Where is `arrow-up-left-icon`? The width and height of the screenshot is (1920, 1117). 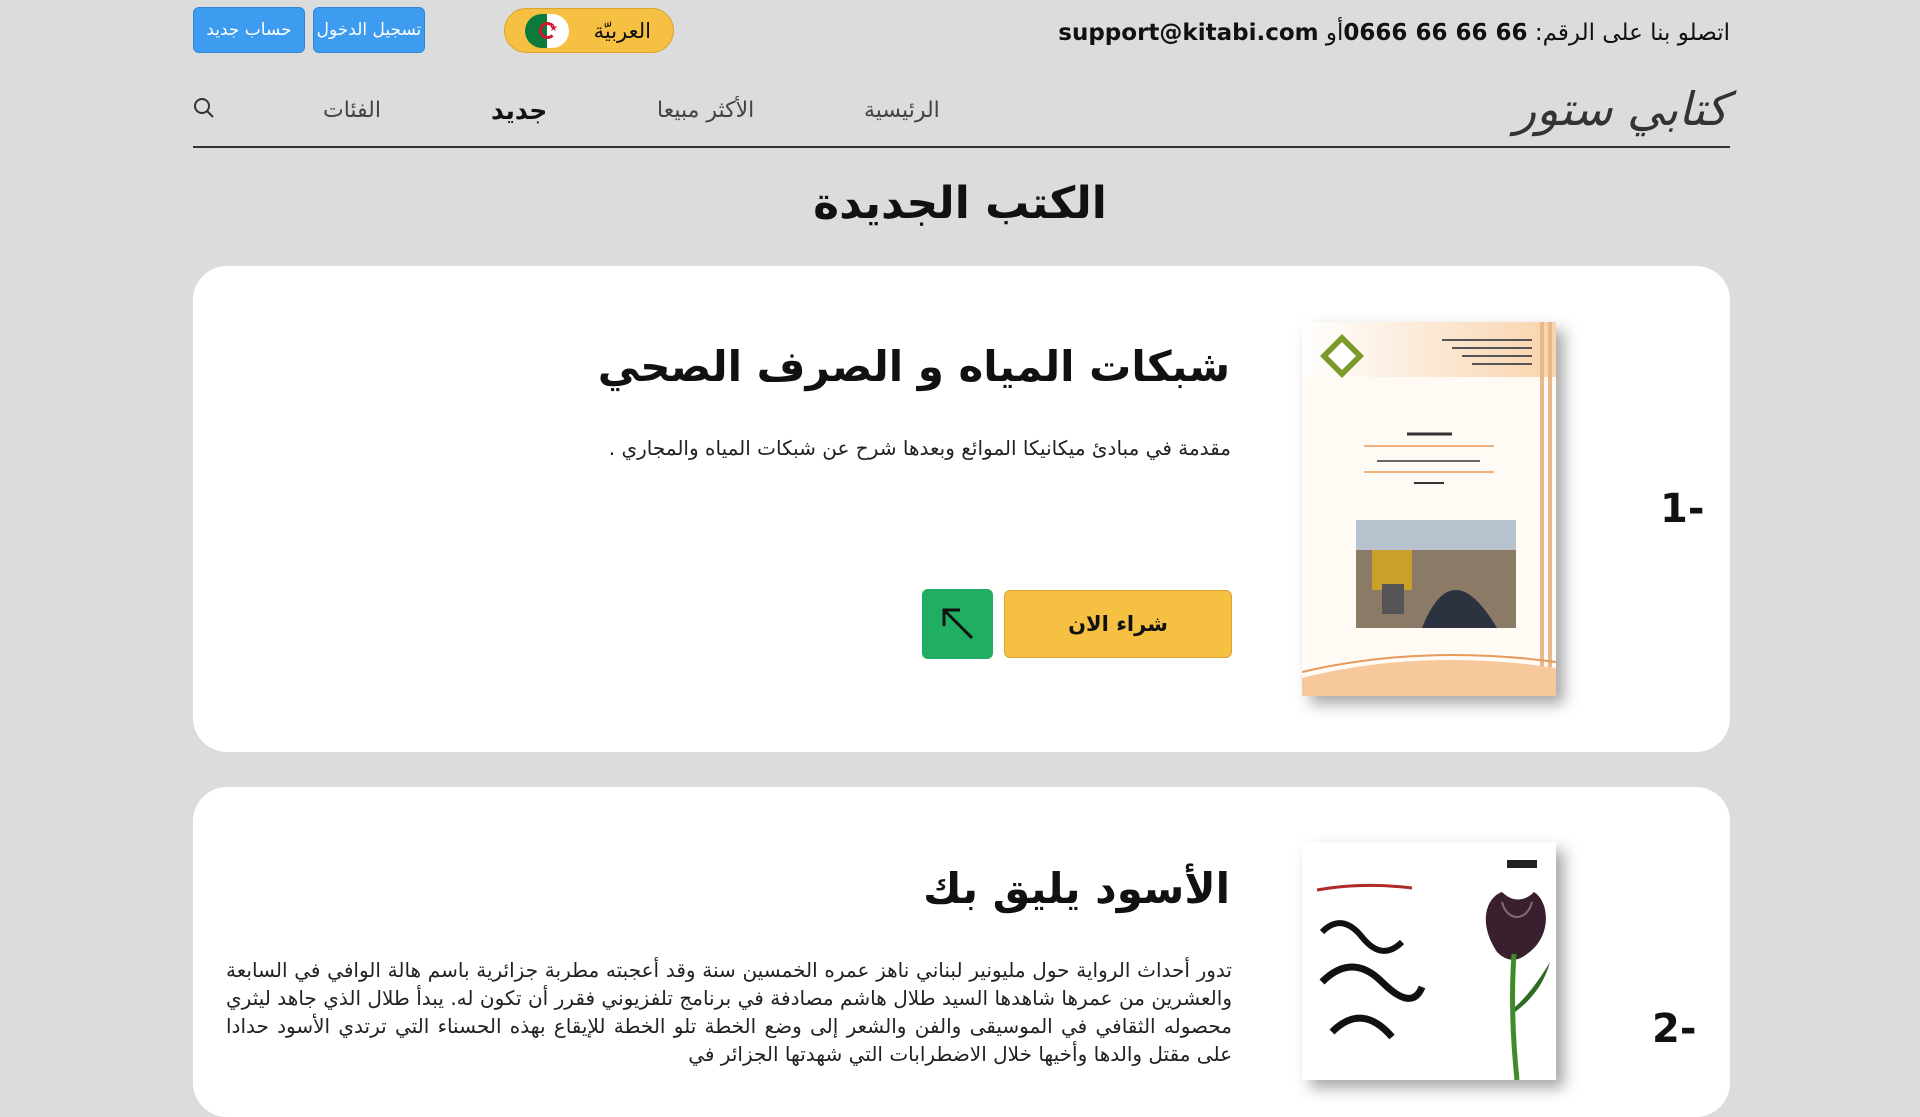
arrow-up-left-icon is located at coordinates (957, 624).